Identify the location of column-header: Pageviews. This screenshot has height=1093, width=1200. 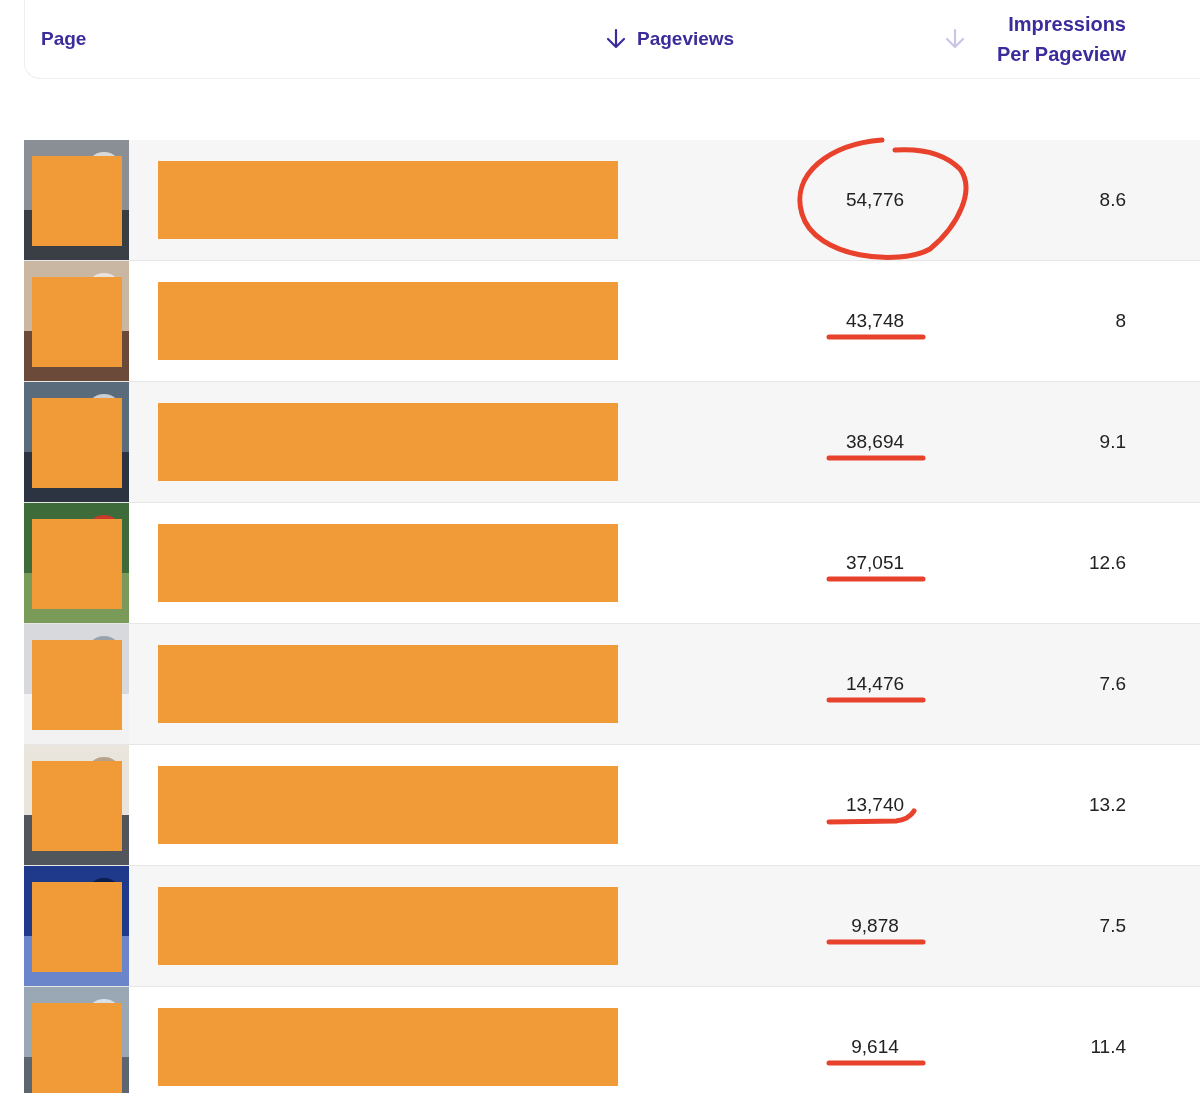
(686, 39).